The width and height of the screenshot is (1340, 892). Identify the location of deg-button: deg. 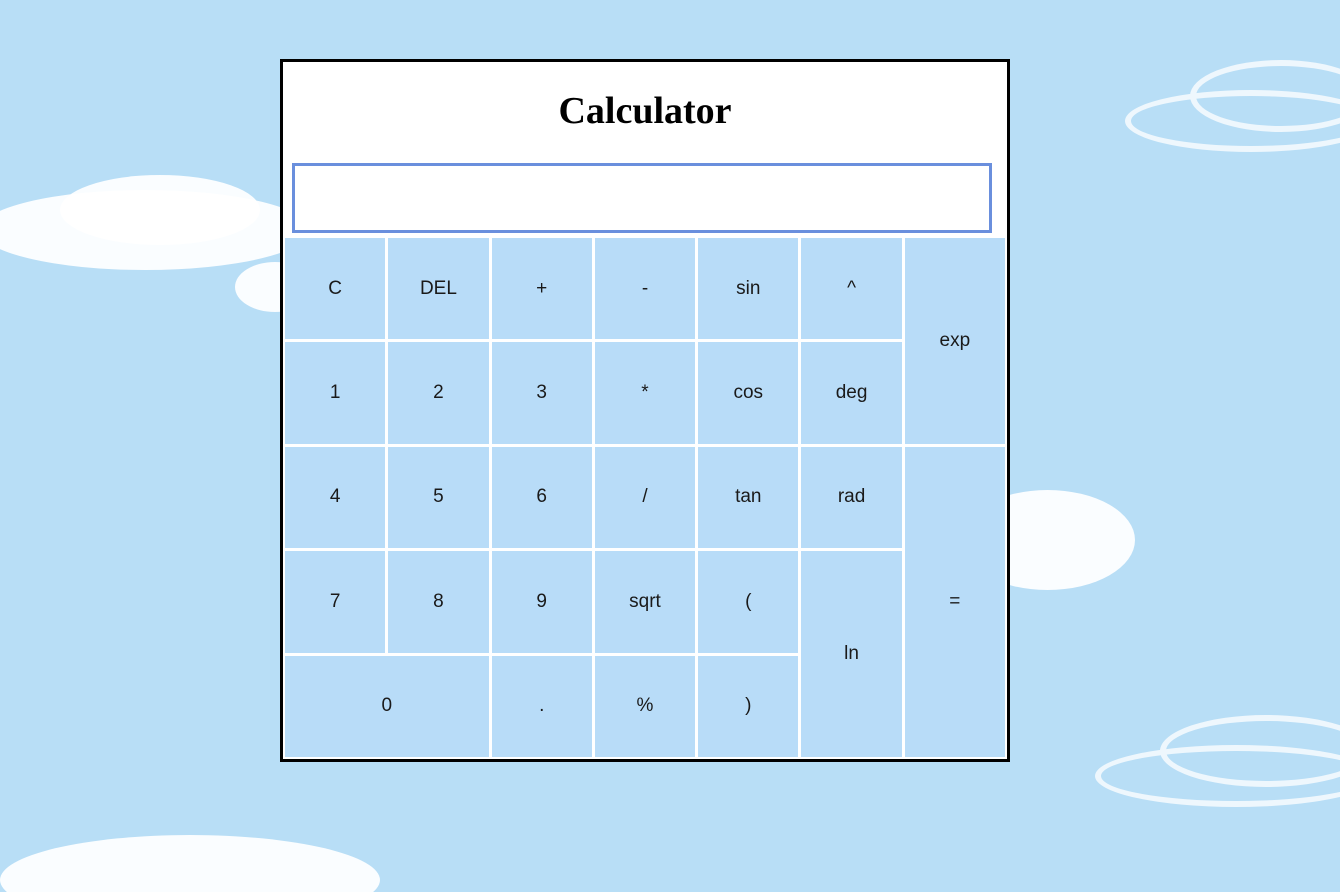
(851, 393).